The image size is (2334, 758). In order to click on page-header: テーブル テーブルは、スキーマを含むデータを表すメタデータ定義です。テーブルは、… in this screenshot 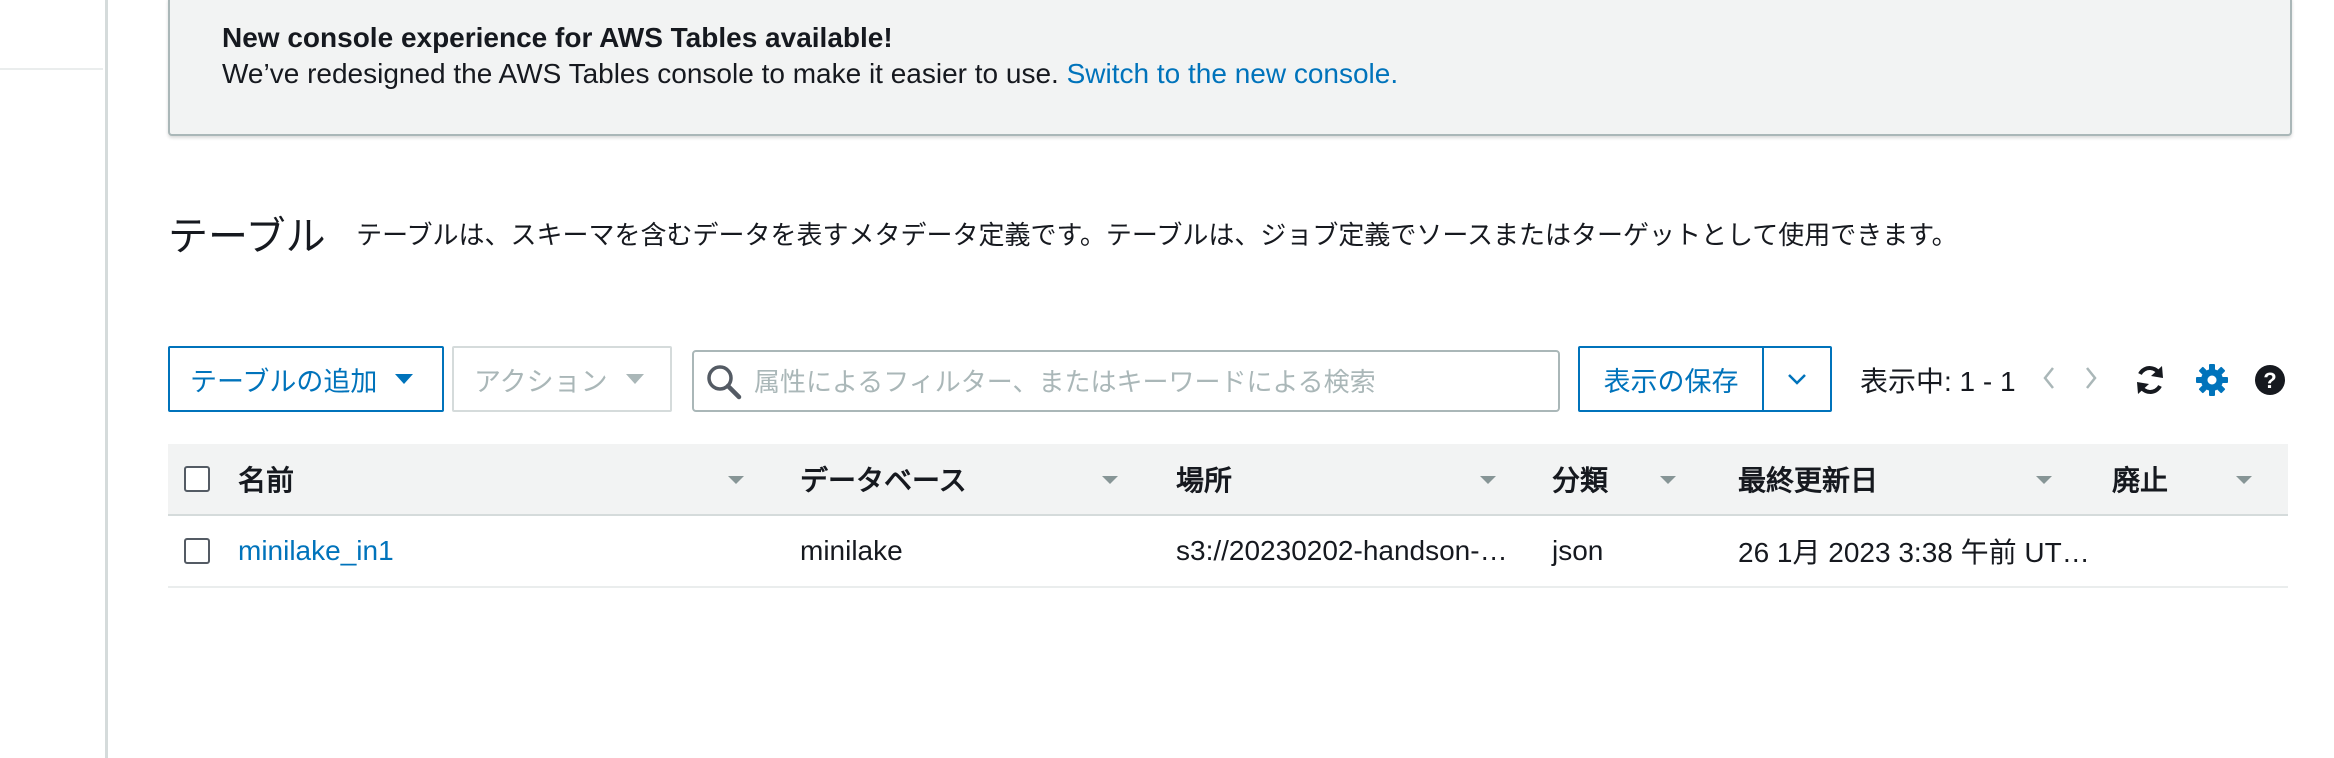, I will do `click(1063, 233)`.